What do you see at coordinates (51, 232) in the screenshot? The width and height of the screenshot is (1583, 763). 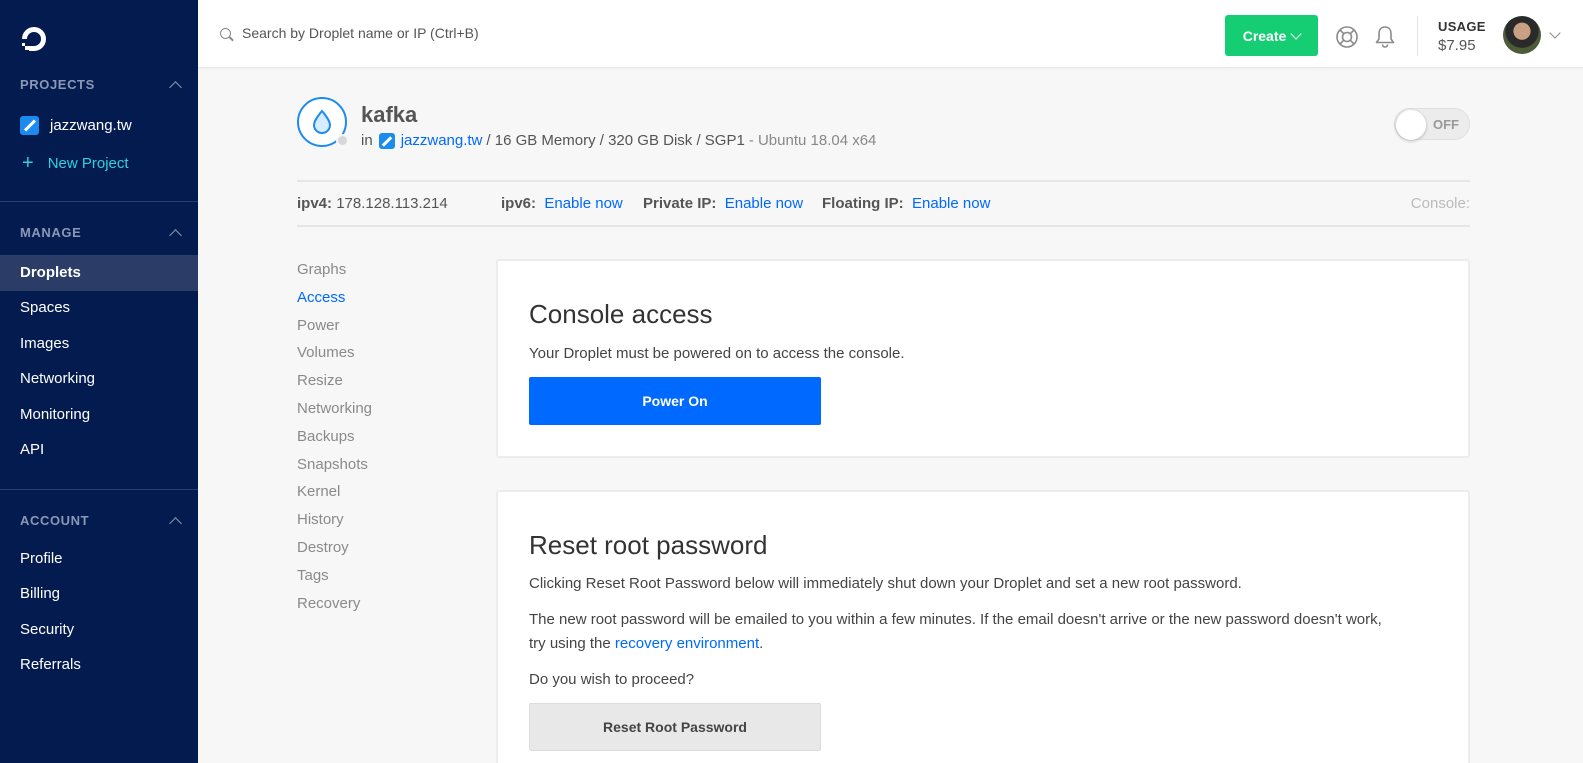 I see `manage-heading: MANAGE` at bounding box center [51, 232].